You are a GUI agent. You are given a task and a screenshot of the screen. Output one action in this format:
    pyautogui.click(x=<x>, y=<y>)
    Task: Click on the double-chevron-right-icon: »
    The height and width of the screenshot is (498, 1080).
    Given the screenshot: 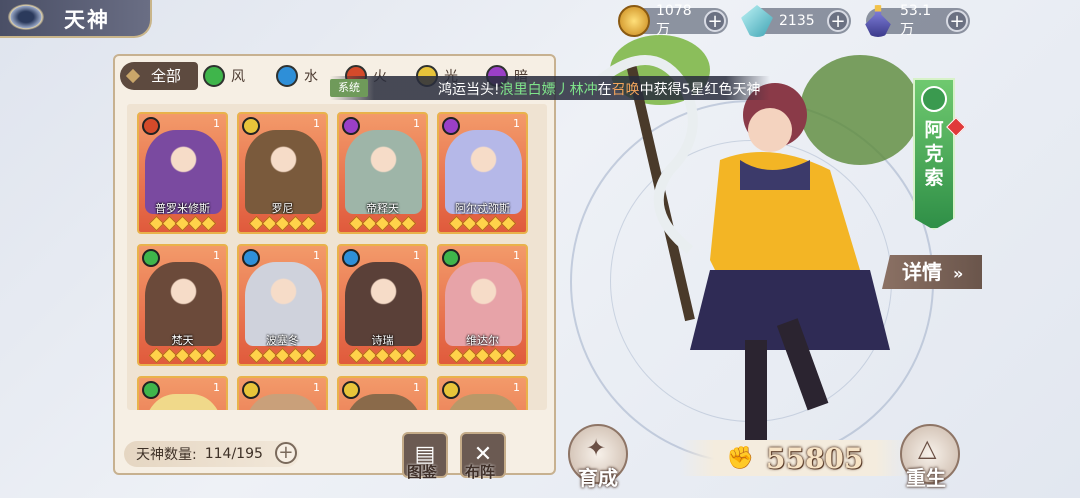 What is the action you would take?
    pyautogui.click(x=958, y=273)
    